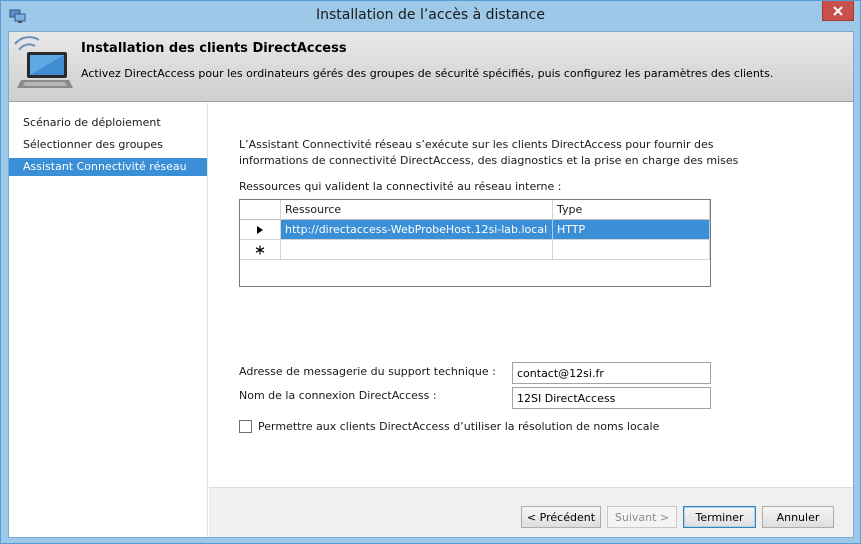 The height and width of the screenshot is (544, 861). I want to click on previous-button: < Précédent, so click(561, 517).